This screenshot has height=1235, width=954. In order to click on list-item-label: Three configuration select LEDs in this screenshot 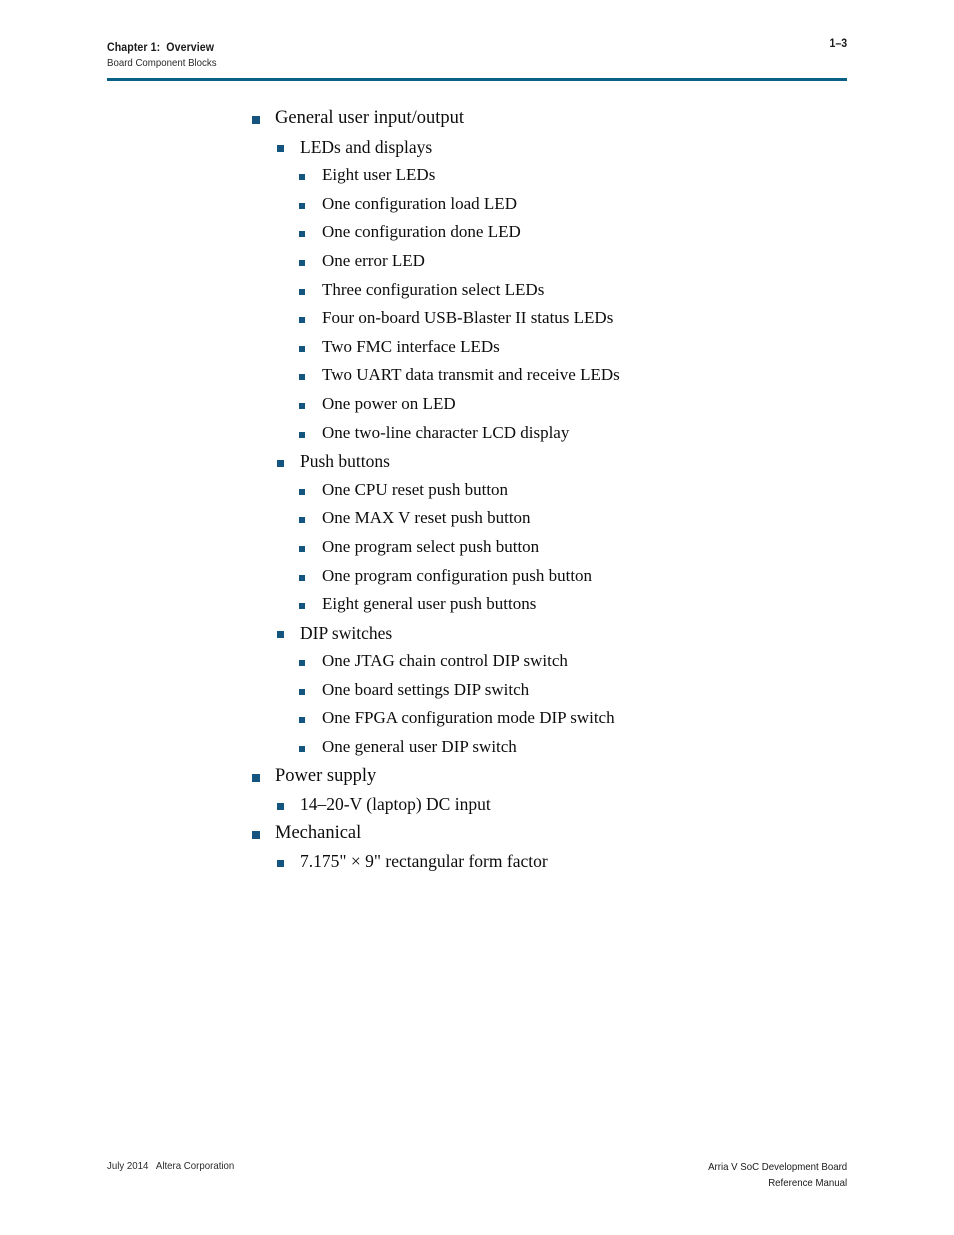, I will do `click(433, 289)`.